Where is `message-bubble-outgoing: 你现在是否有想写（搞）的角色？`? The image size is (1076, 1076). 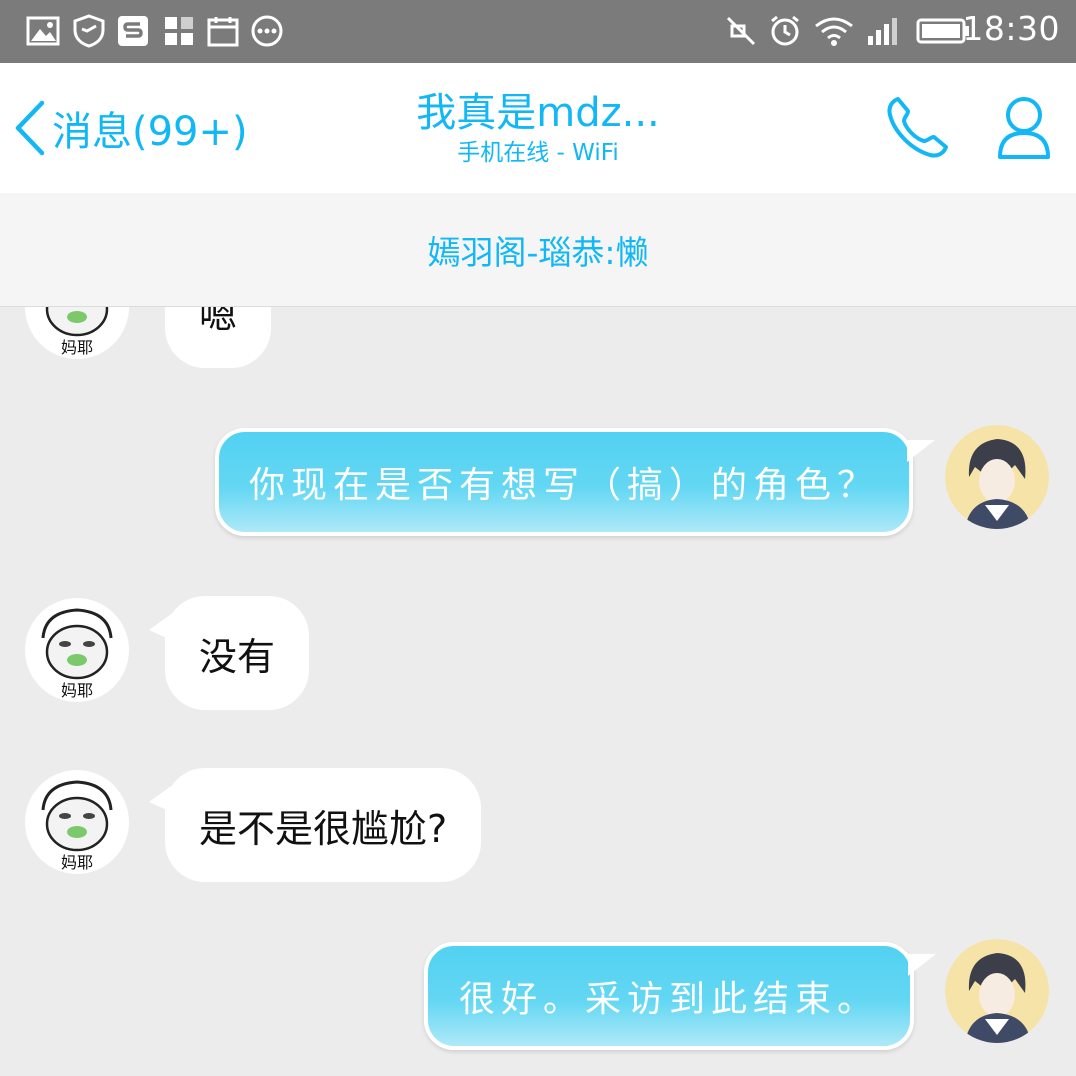 message-bubble-outgoing: 你现在是否有想写（搞）的角色？ is located at coordinates (575, 482).